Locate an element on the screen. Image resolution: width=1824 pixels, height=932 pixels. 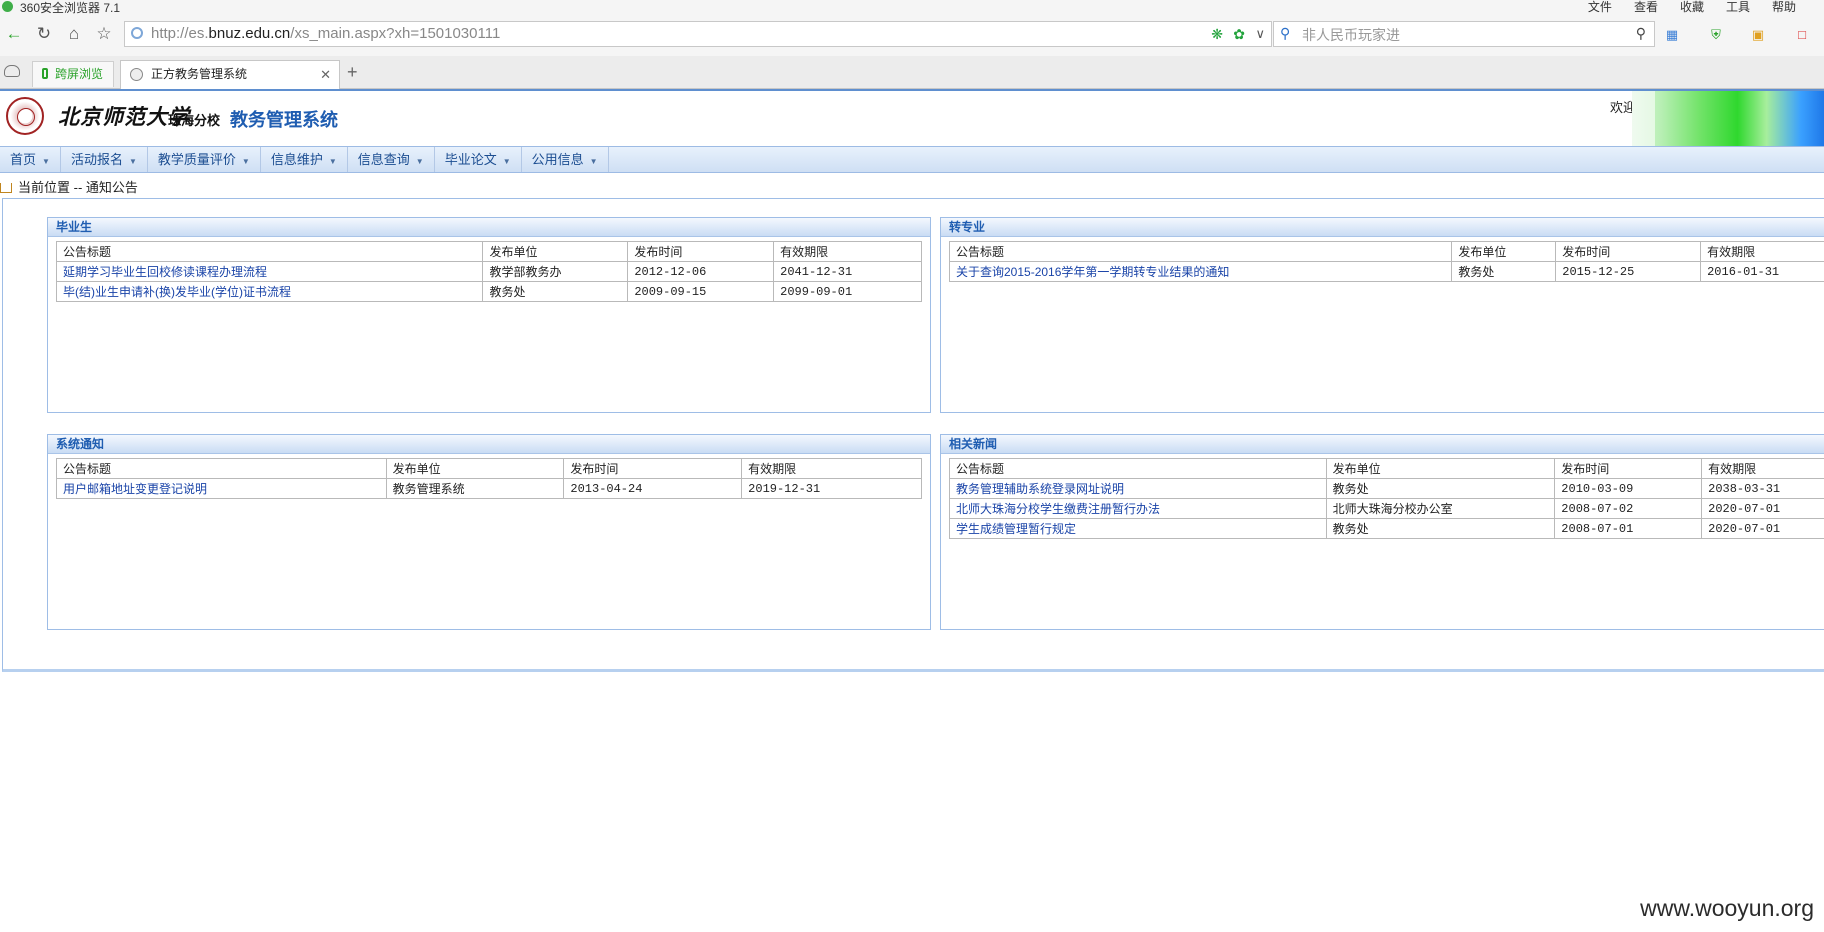
watermark: www.wooyun.org is located at coordinates (1727, 908).